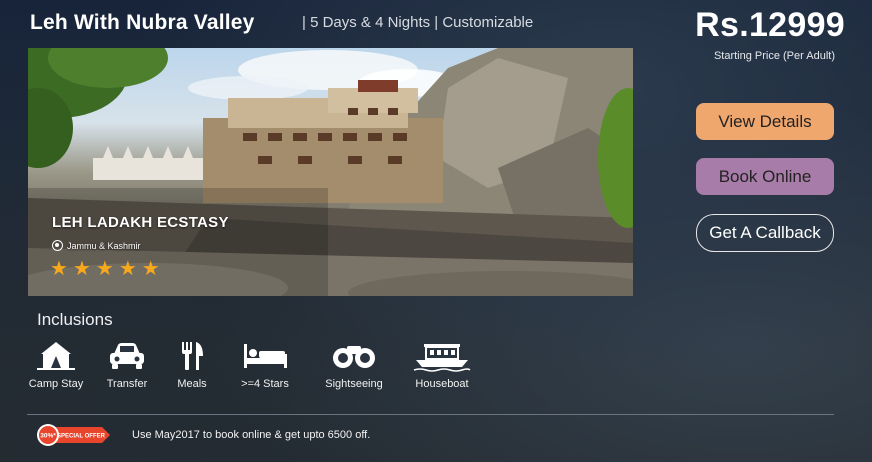 Image resolution: width=872 pixels, height=462 pixels. Describe the element at coordinates (48, 436) in the screenshot. I see `offer-badge-percent: 30%*` at that location.